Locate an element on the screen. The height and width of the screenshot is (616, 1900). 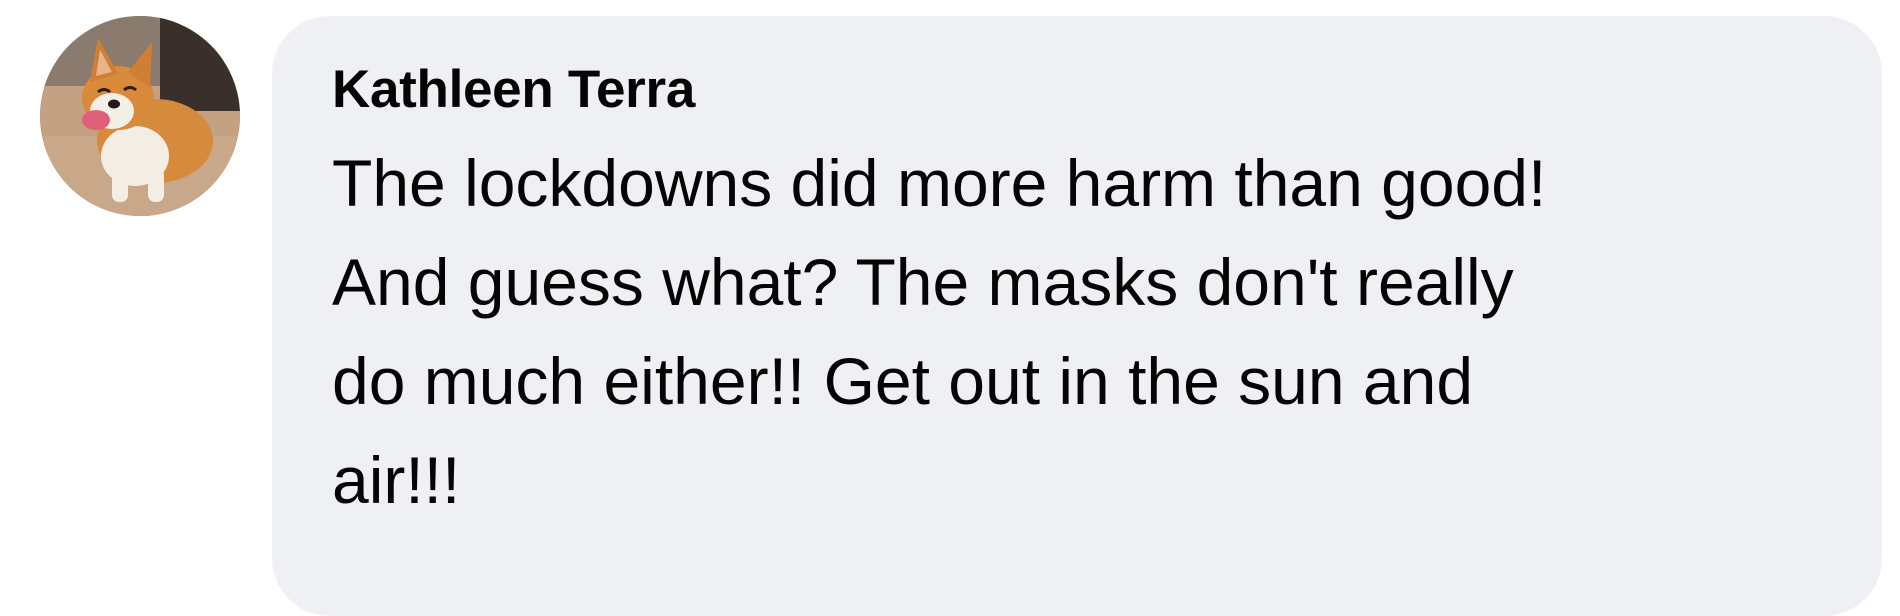
avatar is located at coordinates (140, 116).